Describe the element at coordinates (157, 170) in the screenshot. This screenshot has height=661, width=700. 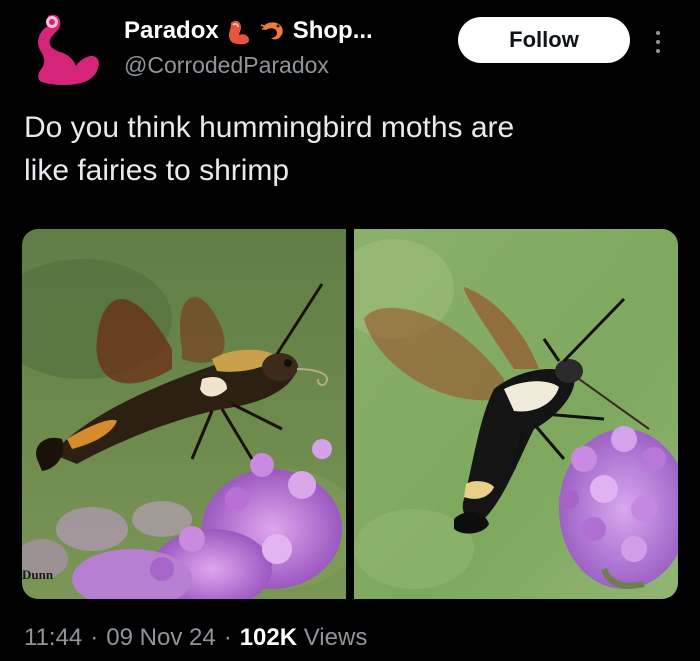
I see `tweet-text-line: like fairies to shrimp` at that location.